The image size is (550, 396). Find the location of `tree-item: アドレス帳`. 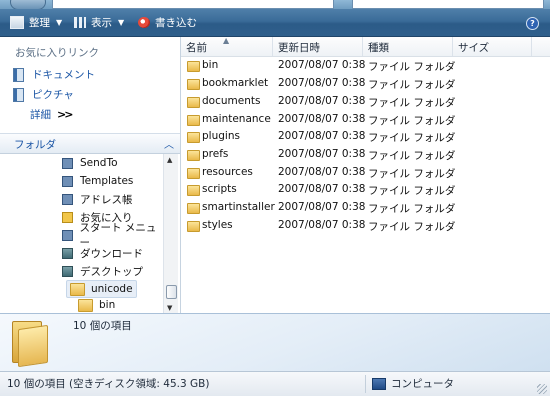

tree-item: アドレス帳 is located at coordinates (97, 199).